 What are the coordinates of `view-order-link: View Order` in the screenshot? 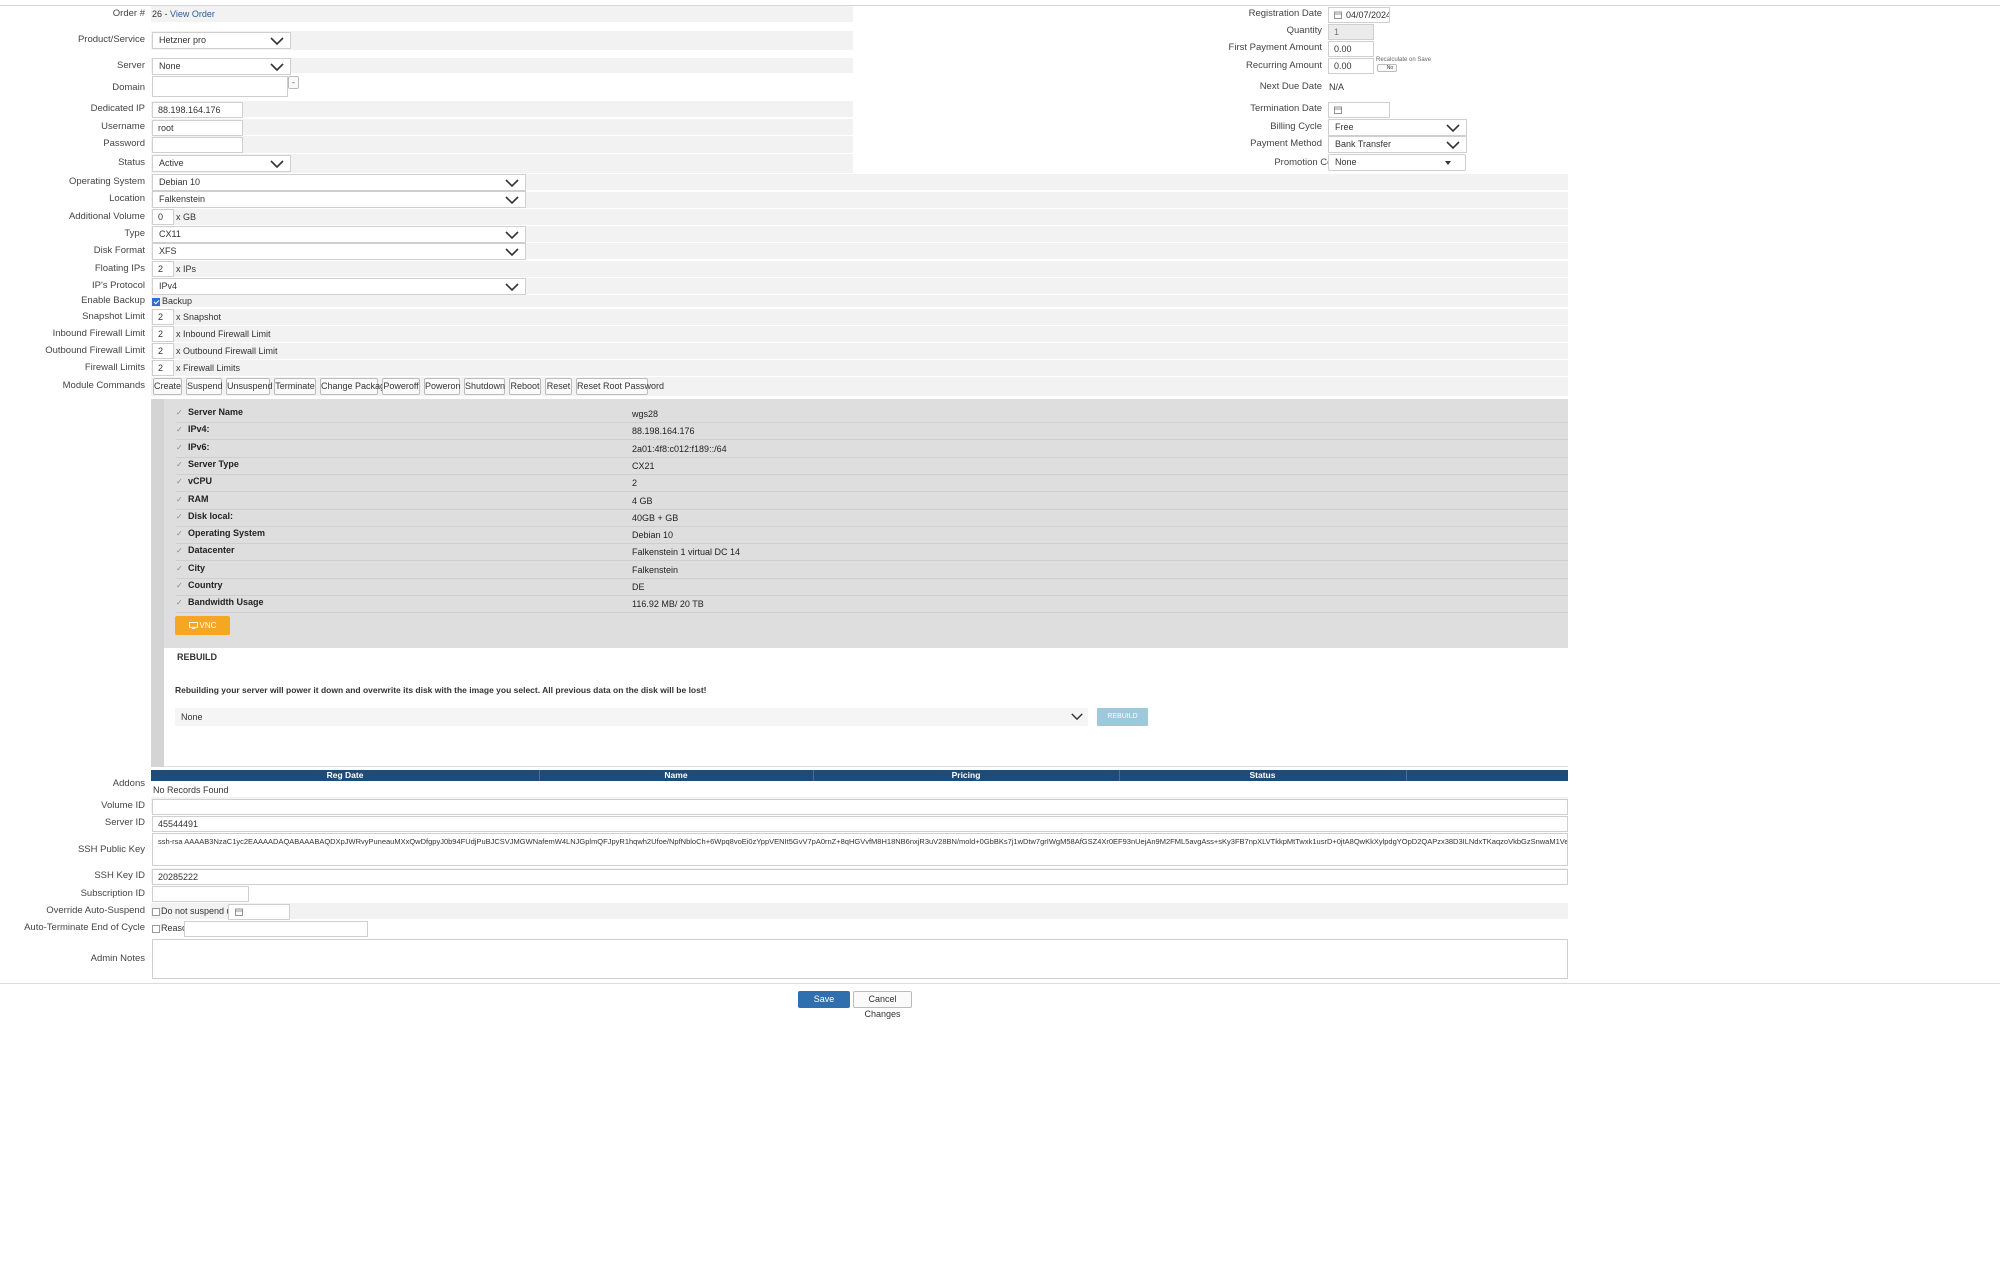 It's located at (192, 14).